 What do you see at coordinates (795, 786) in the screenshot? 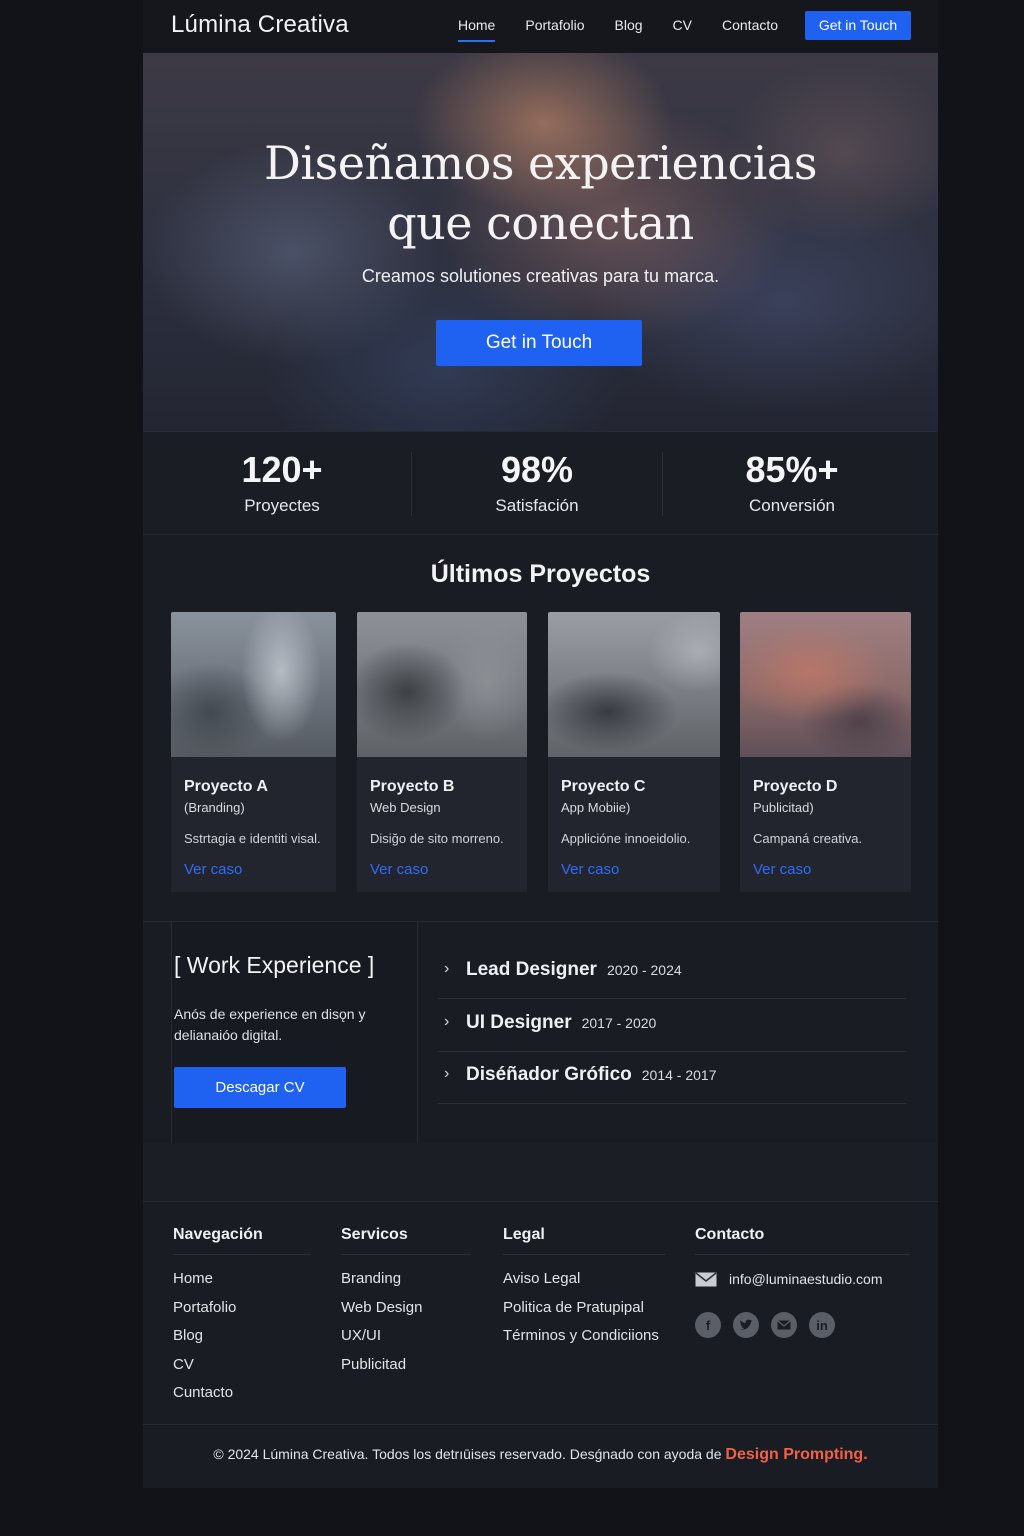
I see `project-name: Proyecto D` at bounding box center [795, 786].